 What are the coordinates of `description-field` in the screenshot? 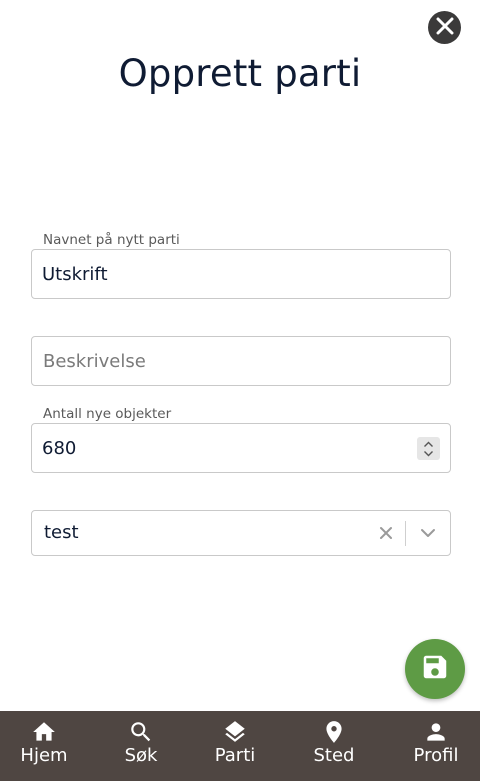 It's located at (241, 361).